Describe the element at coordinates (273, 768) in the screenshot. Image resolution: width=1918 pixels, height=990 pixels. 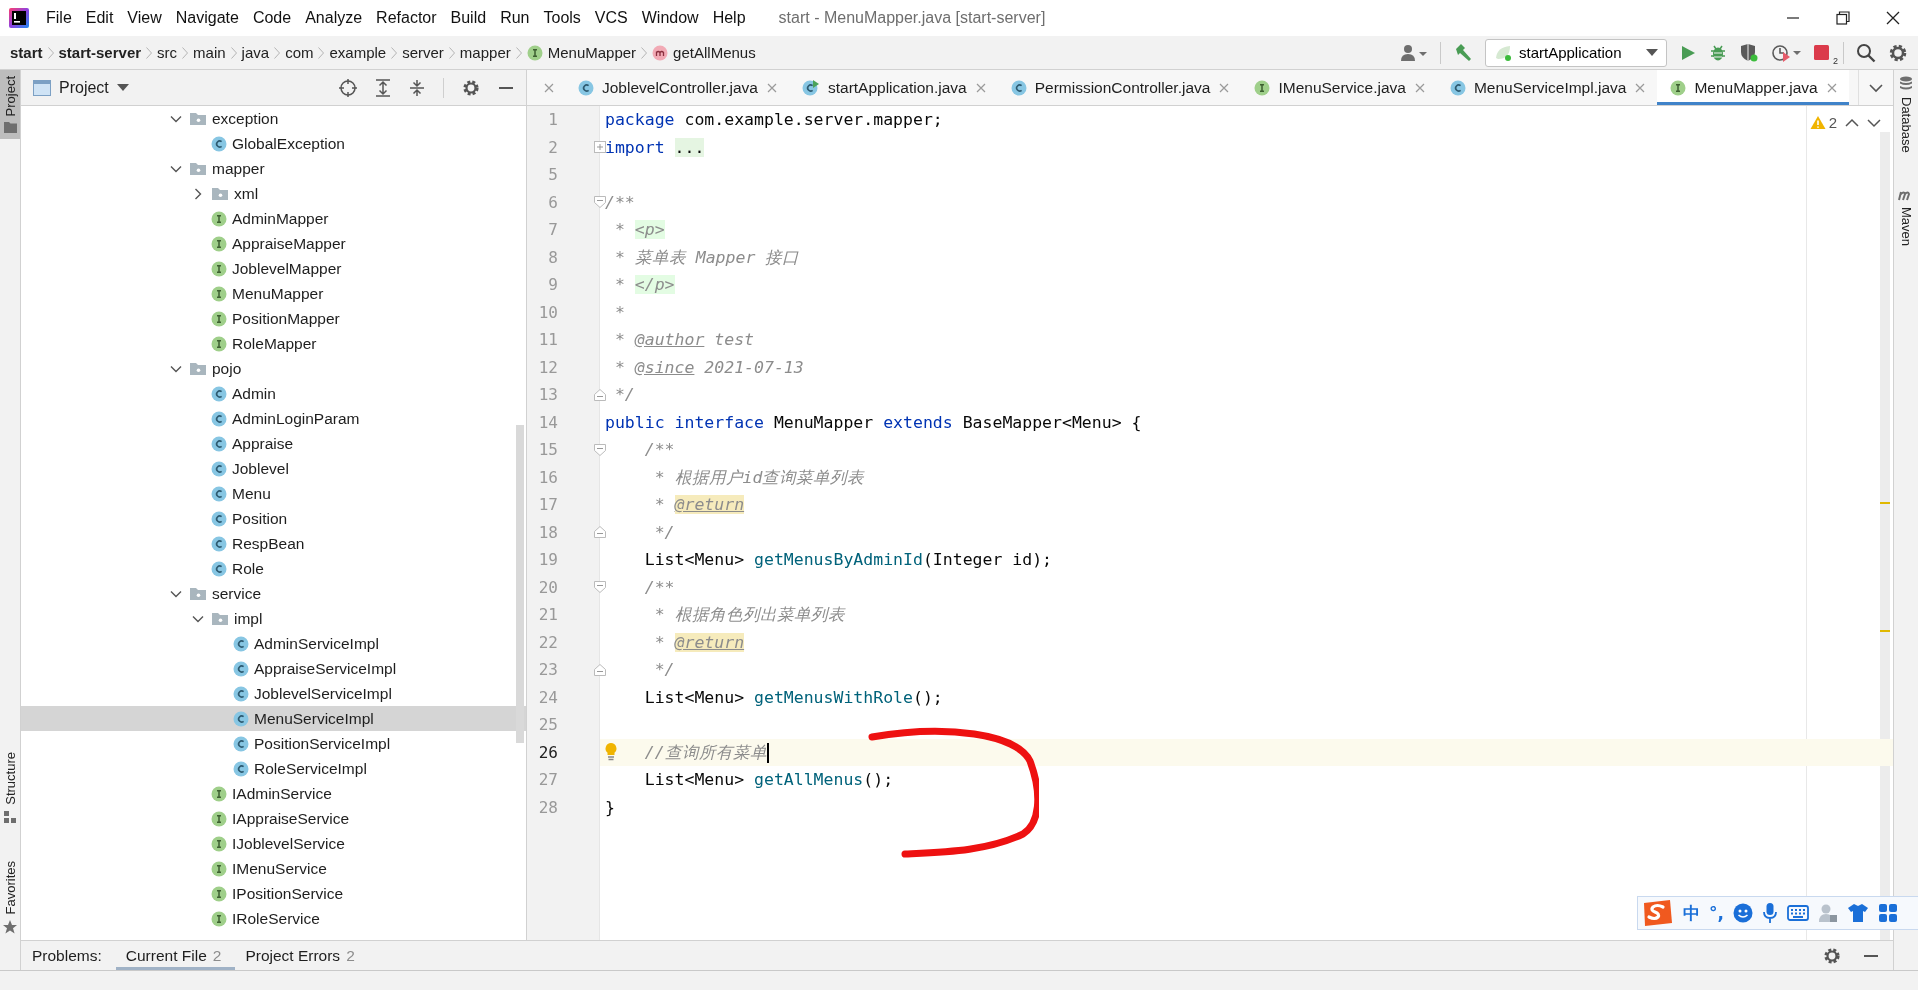
I see `tree-item: RoleServiceImpl` at that location.